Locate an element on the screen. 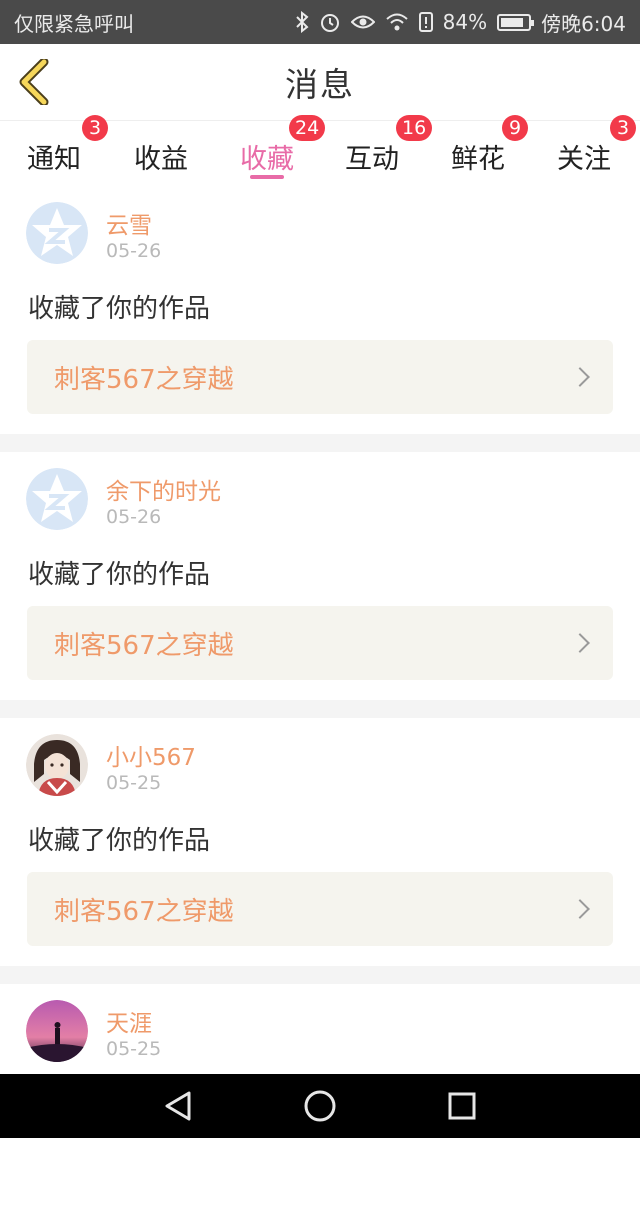  carrier-text: 仅限紧急呼叫 is located at coordinates (74, 23).